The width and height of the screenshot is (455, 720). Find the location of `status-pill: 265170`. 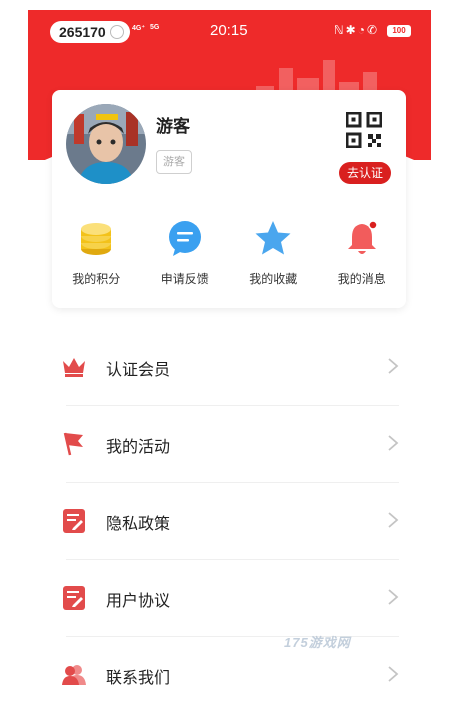

status-pill: 265170 is located at coordinates (90, 32).